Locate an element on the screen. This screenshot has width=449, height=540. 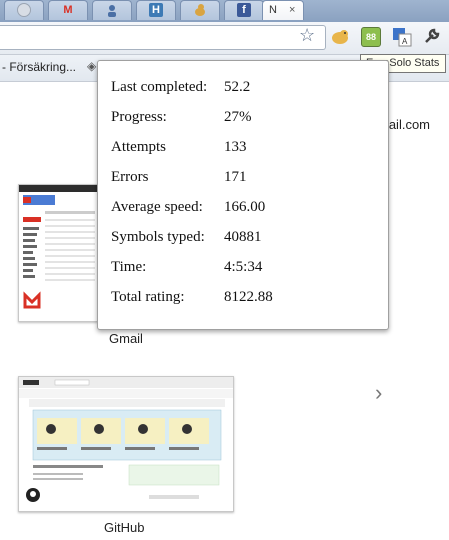
stat-label: Last completed: is located at coordinates (159, 87).